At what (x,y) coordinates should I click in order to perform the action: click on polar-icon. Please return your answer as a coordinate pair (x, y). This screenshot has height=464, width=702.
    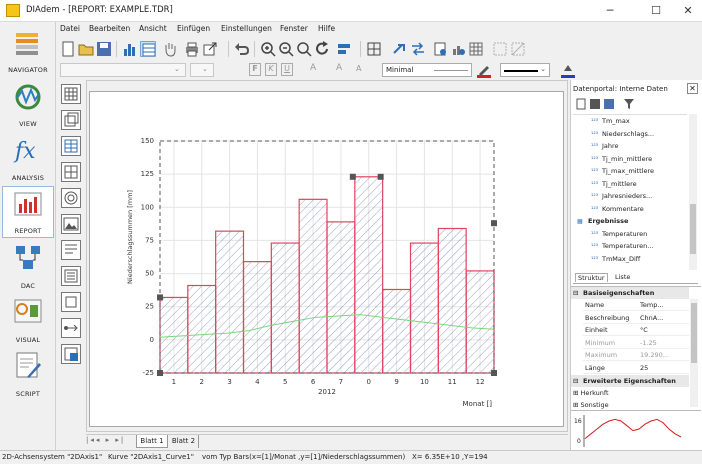
    Looking at the image, I should click on (71, 198).